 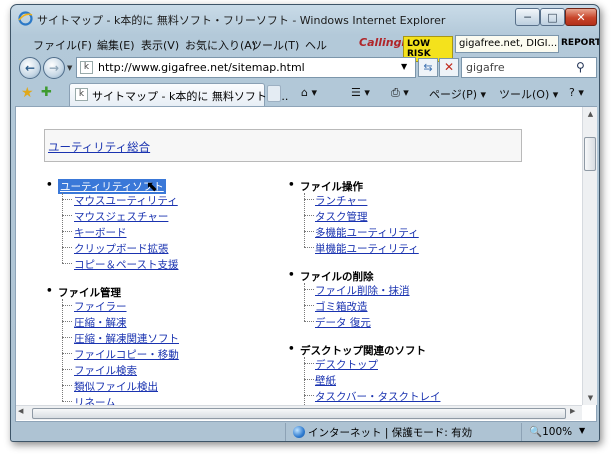 I want to click on link-multi-utility: 多機能ユーティリティ, so click(x=367, y=232).